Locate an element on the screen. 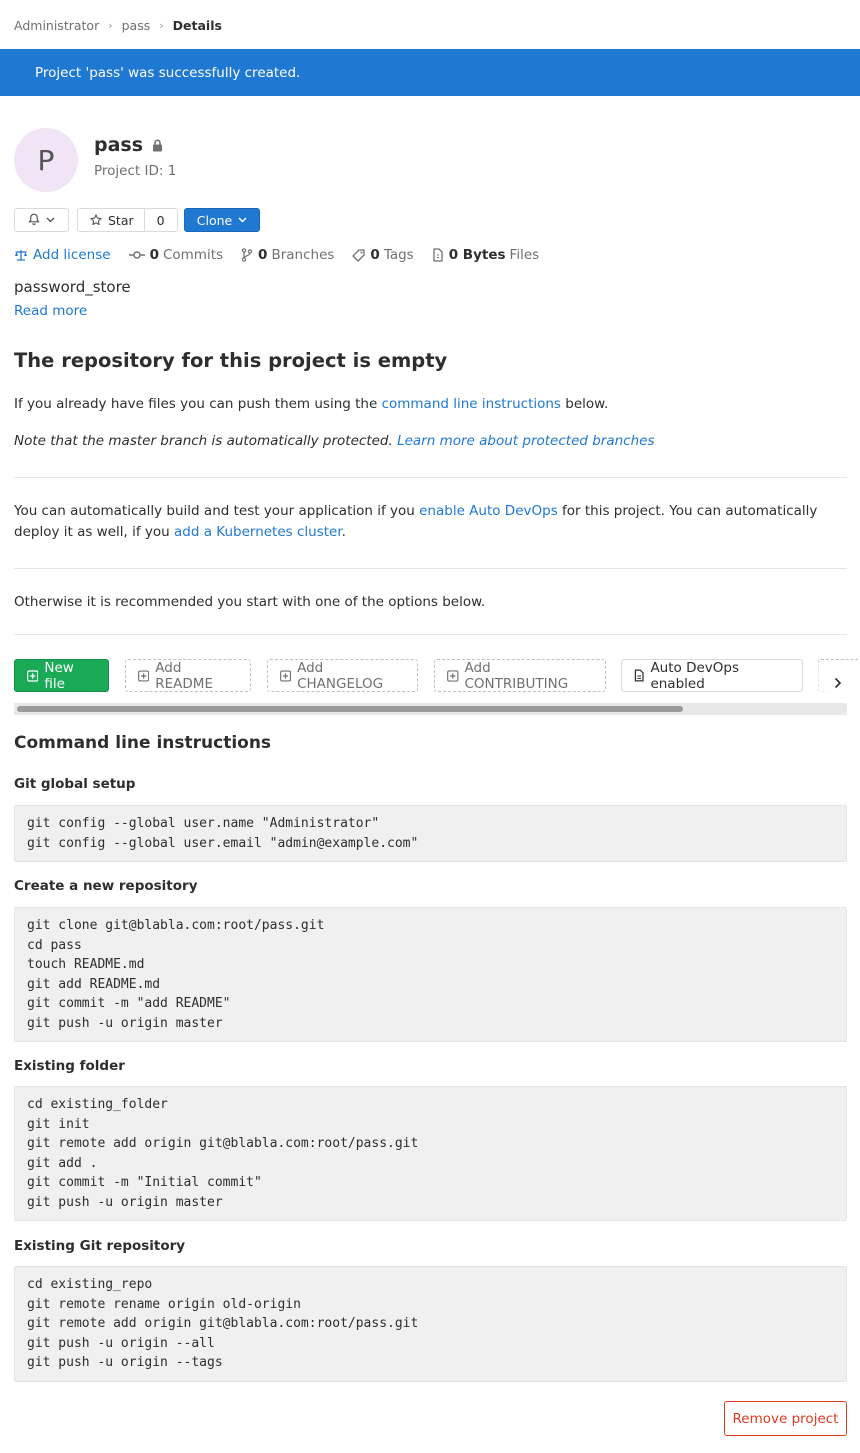 Image resolution: width=860 pixels, height=1453 pixels. breadcrumb-item-pass: pass is located at coordinates (136, 25).